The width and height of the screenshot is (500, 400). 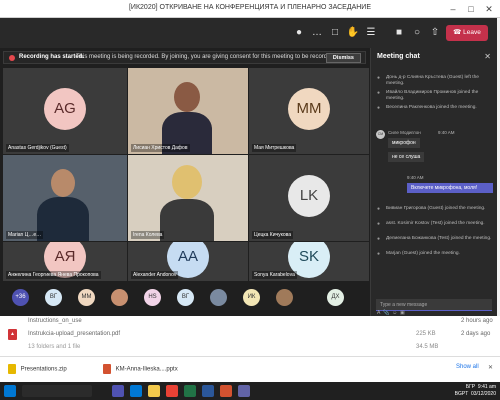 I want to click on avatar: ДХ, so click(x=335, y=297).